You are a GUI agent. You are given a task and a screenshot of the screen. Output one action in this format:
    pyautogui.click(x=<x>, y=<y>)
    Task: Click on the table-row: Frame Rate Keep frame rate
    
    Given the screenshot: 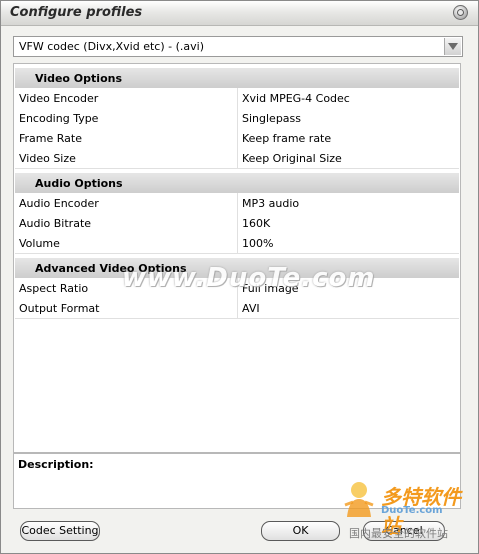 What is the action you would take?
    pyautogui.click(x=237, y=138)
    